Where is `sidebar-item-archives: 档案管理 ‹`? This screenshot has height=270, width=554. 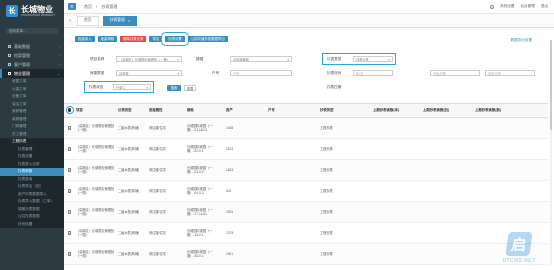 sidebar-item-archives: 档案管理 ‹ is located at coordinates (32, 55).